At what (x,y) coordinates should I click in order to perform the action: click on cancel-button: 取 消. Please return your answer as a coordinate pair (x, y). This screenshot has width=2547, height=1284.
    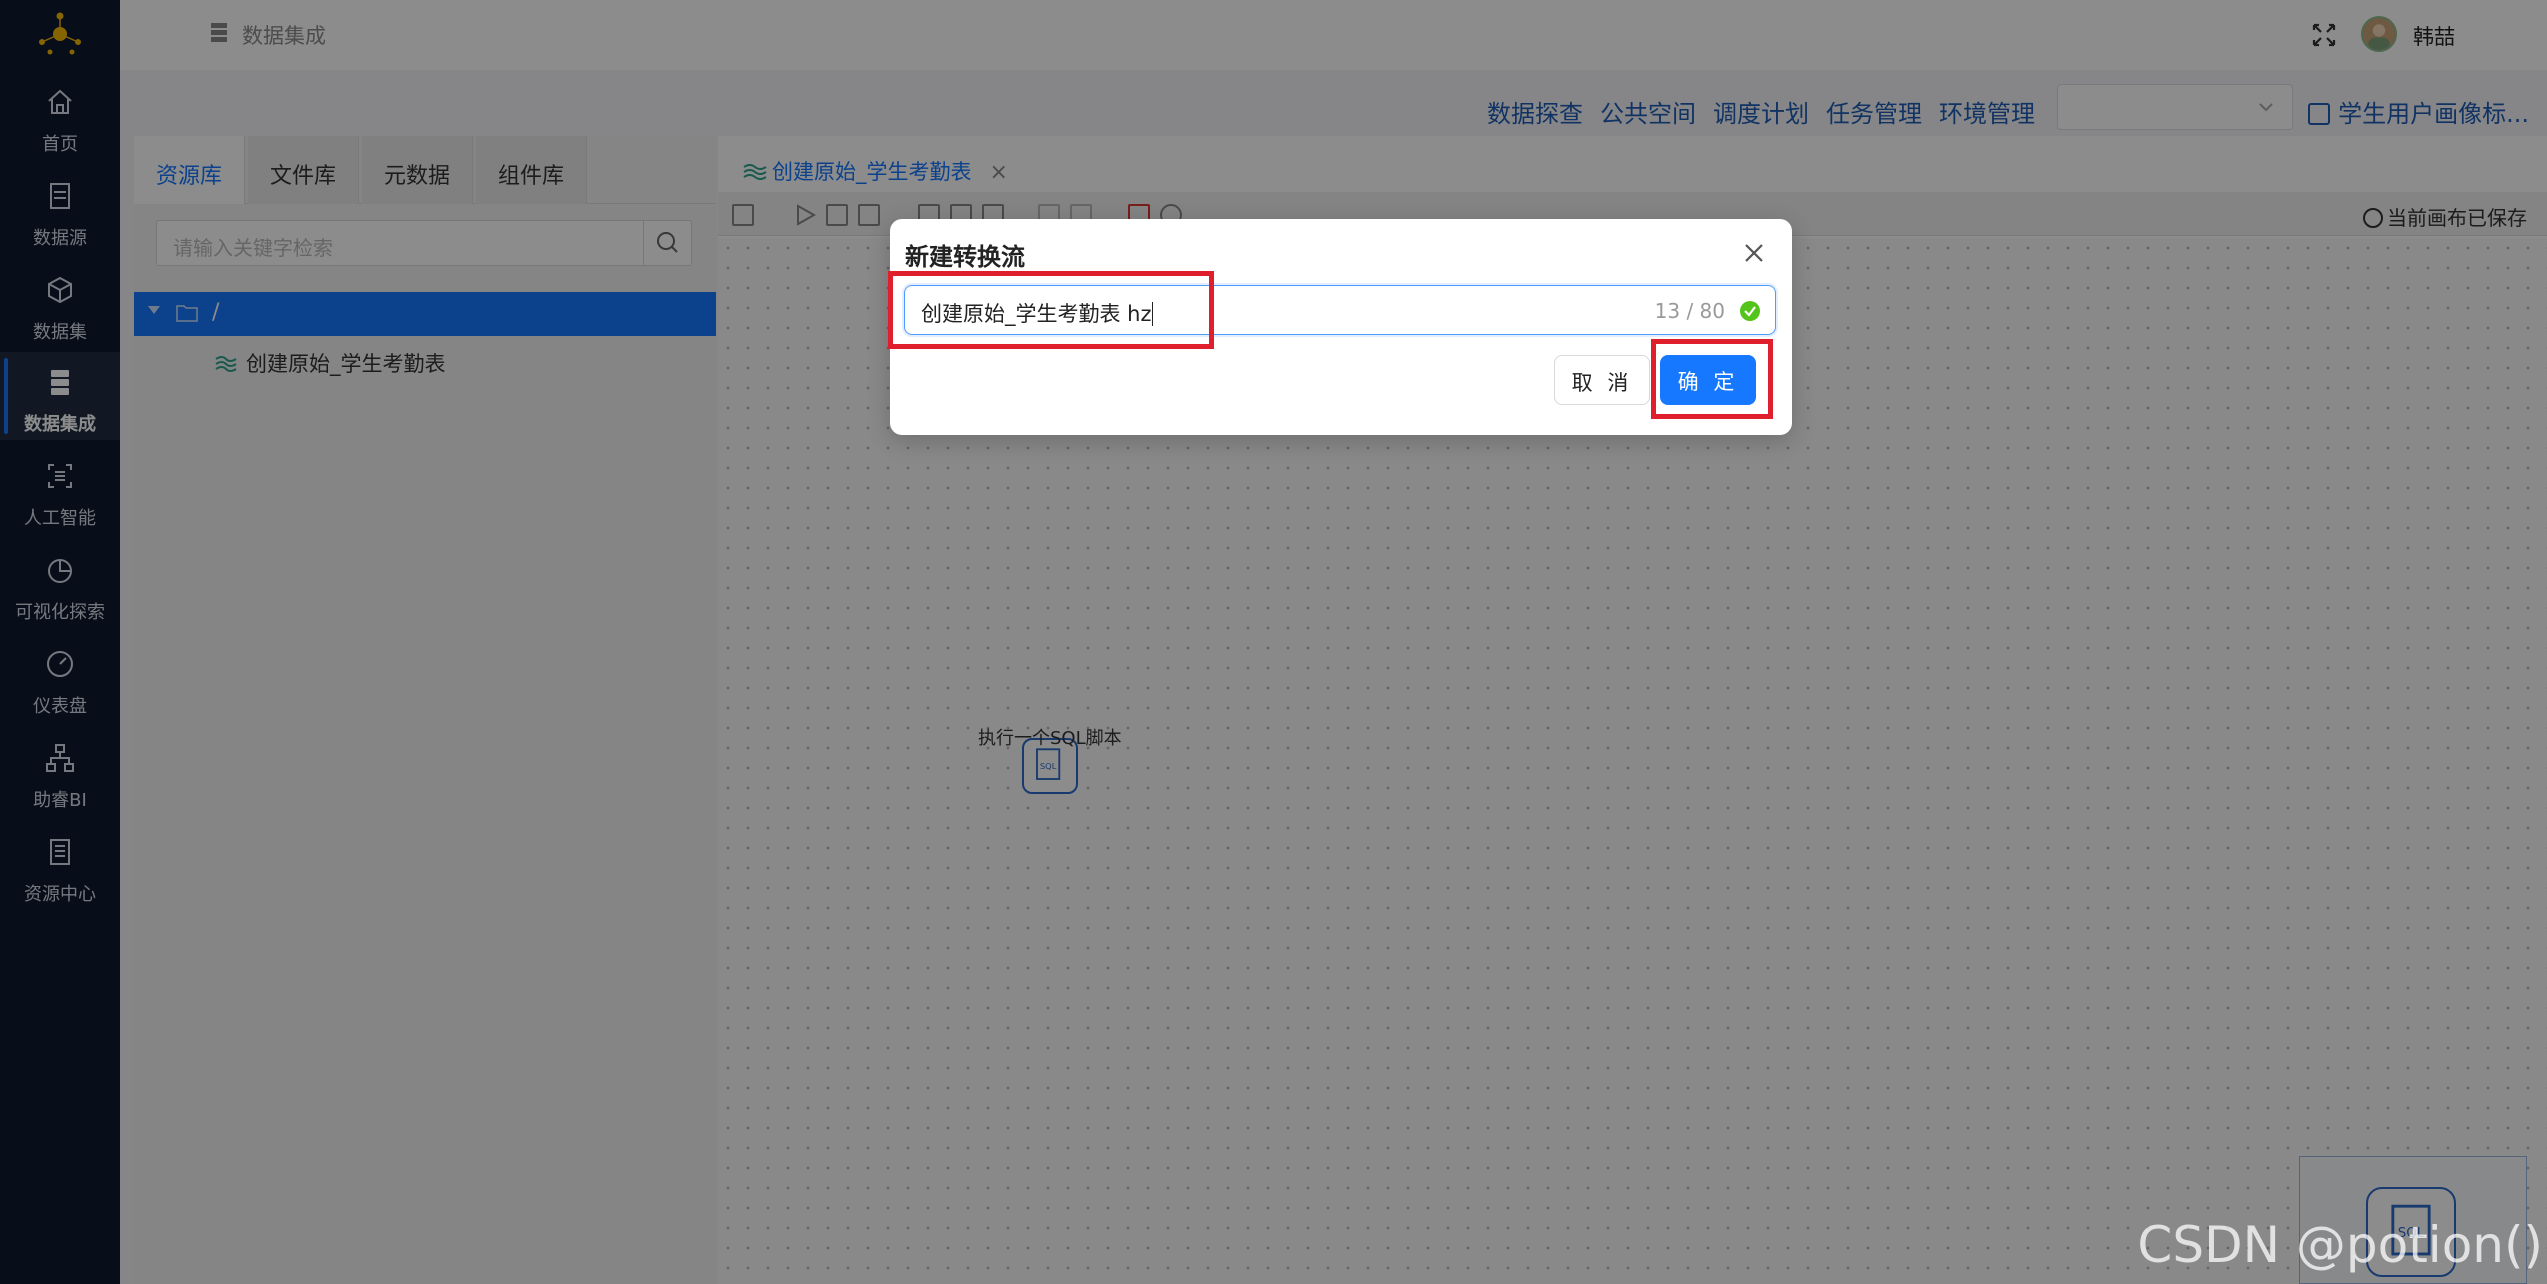
    Looking at the image, I should click on (1602, 380).